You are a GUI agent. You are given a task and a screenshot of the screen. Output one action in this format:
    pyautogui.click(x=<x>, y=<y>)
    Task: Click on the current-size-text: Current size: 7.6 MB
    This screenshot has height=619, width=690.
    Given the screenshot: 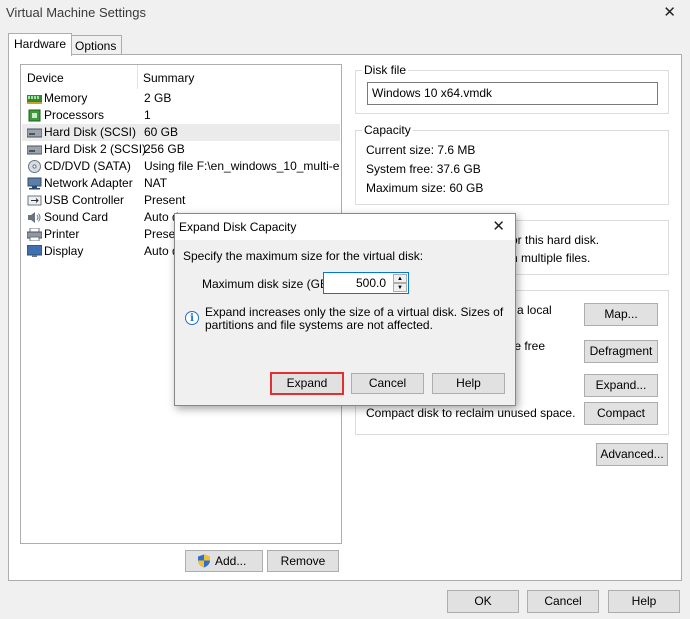 What is the action you would take?
    pyautogui.click(x=421, y=150)
    